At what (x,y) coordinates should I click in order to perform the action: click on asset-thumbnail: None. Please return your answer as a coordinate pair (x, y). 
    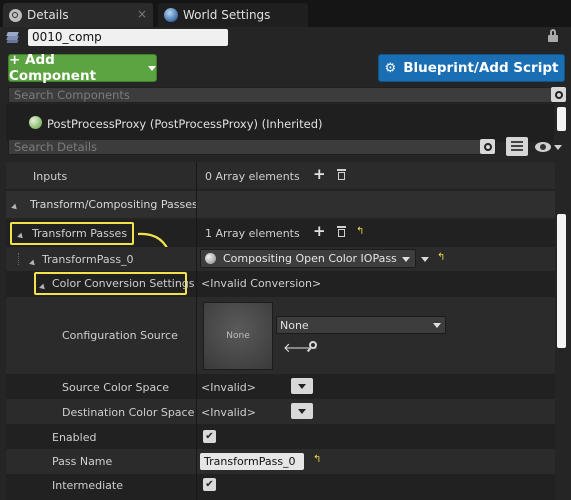
    Looking at the image, I should click on (238, 336).